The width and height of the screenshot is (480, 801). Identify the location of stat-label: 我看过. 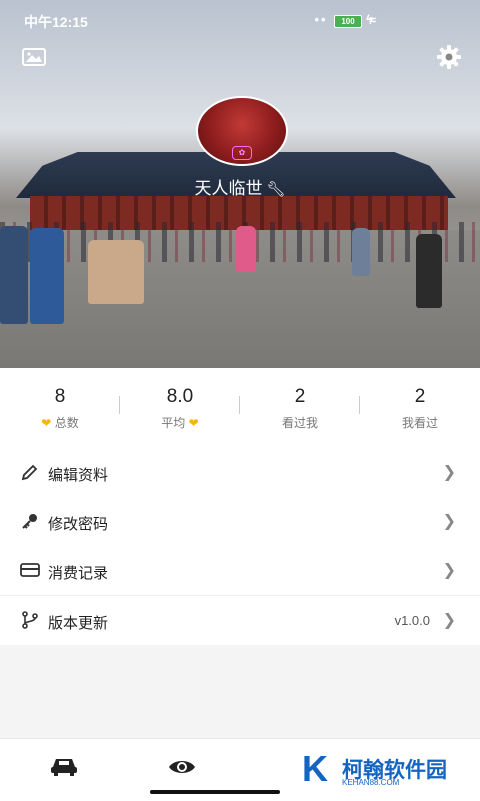
(419, 423).